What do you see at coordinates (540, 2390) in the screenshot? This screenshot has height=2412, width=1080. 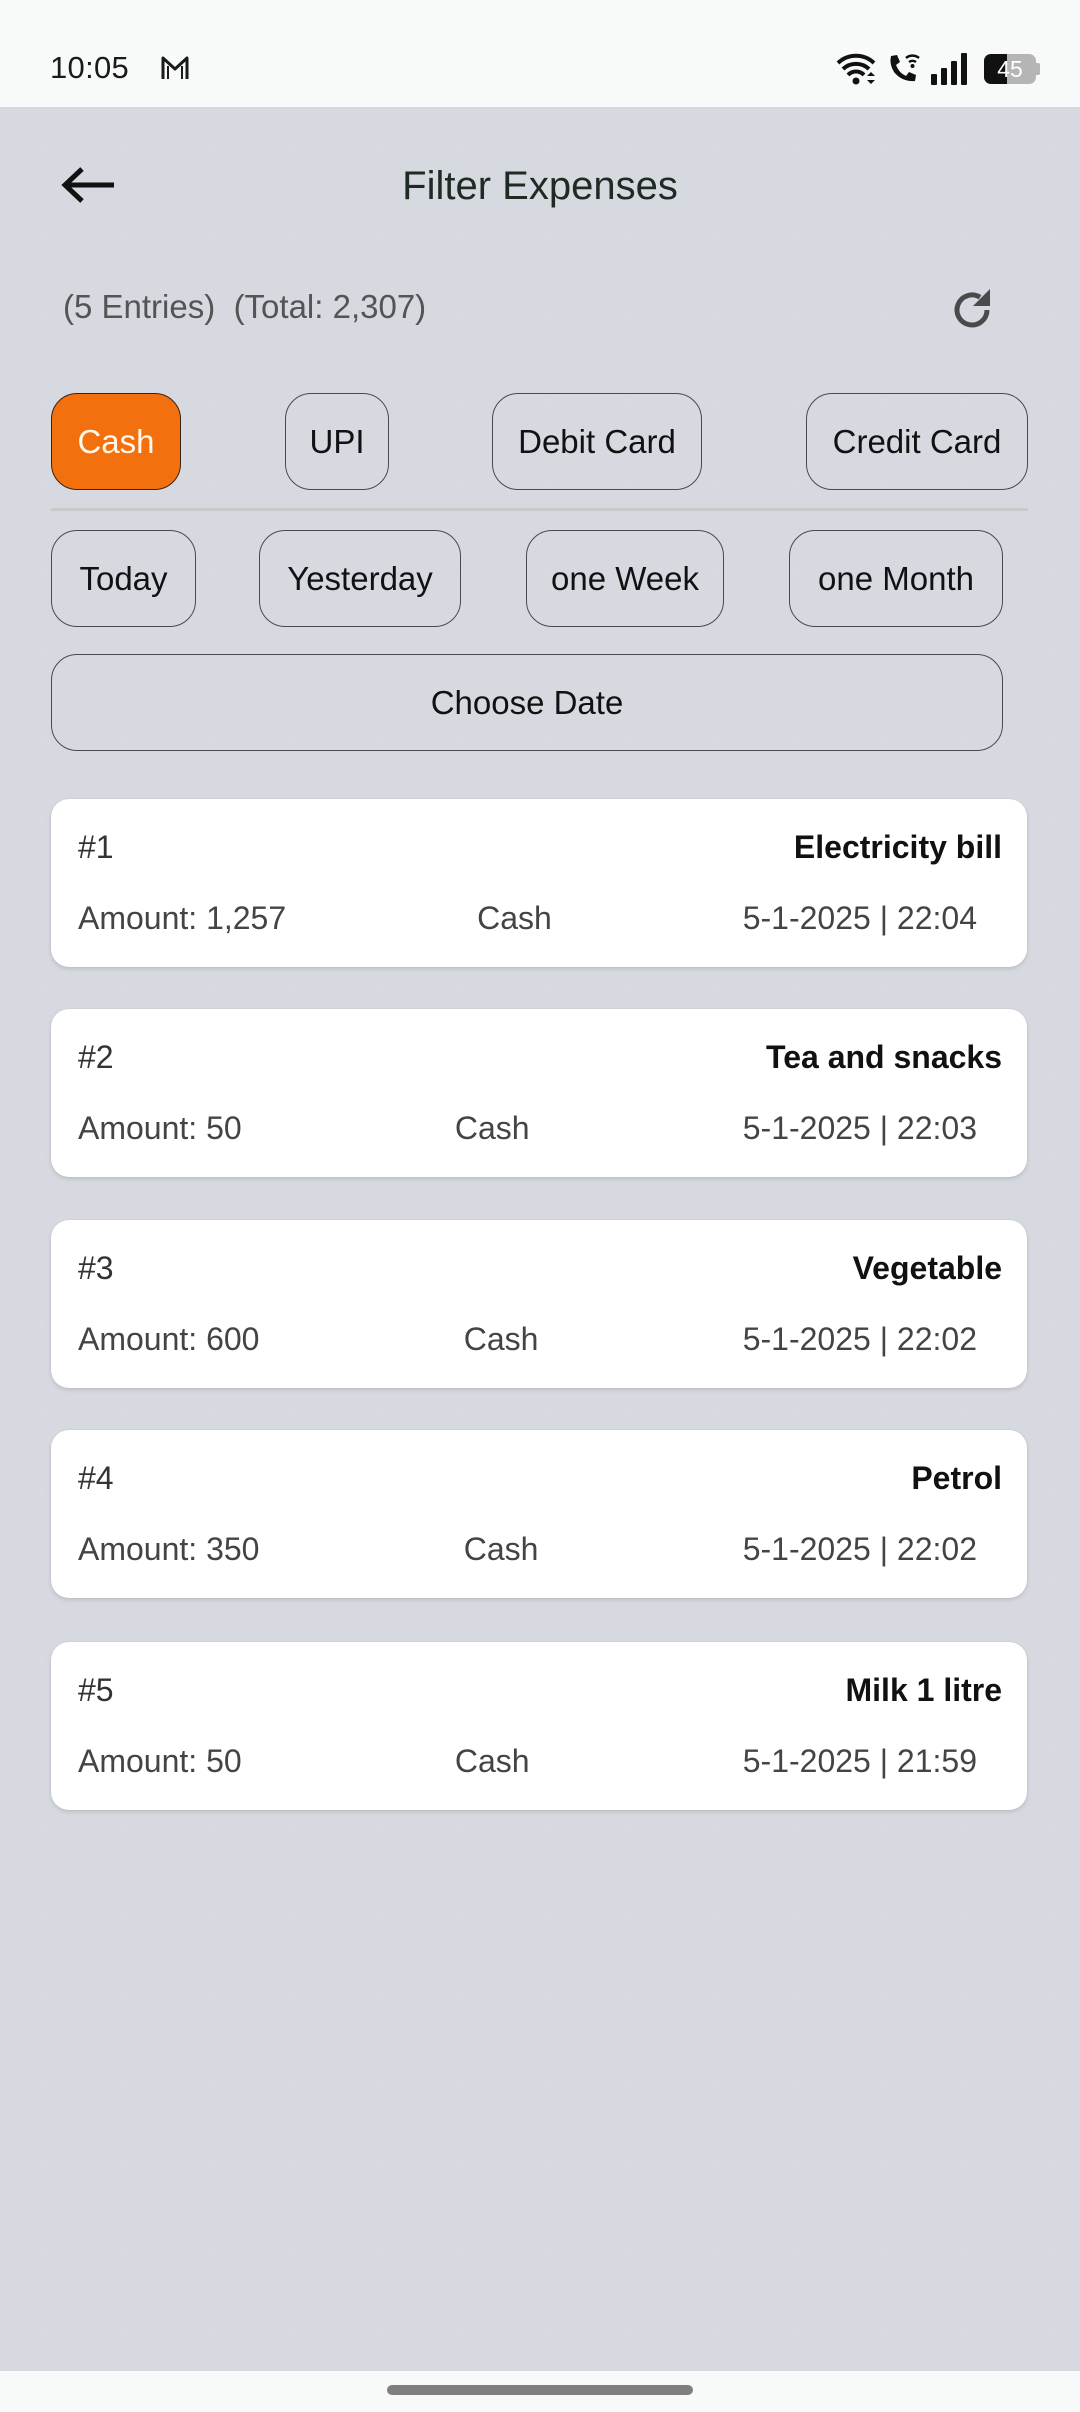 I see `gesture-handle` at bounding box center [540, 2390].